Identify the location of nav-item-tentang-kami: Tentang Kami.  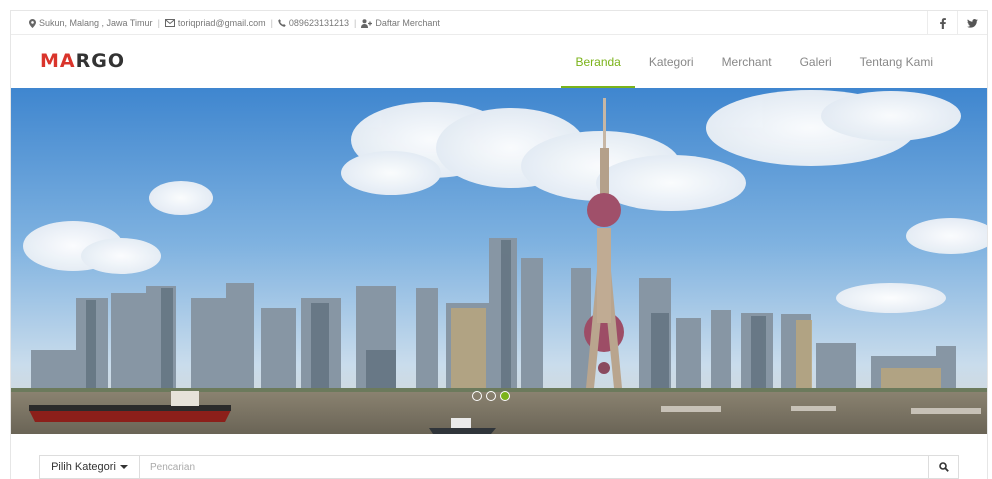
(896, 61).